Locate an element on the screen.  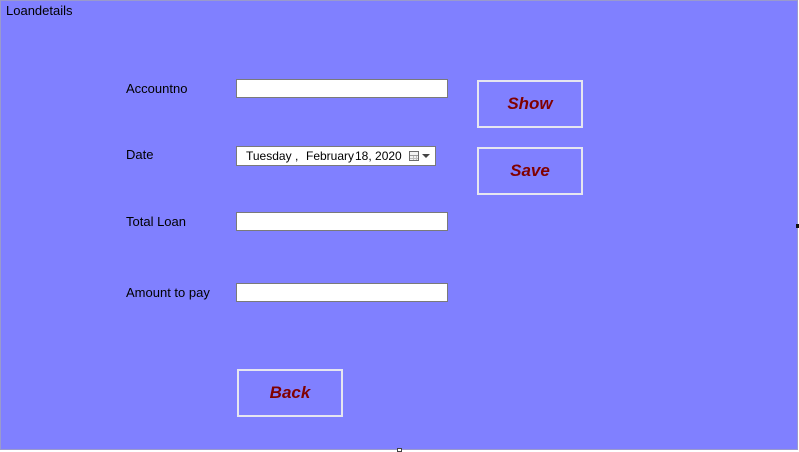
amount-to-pay-label: Amount to pay is located at coordinates (168, 292).